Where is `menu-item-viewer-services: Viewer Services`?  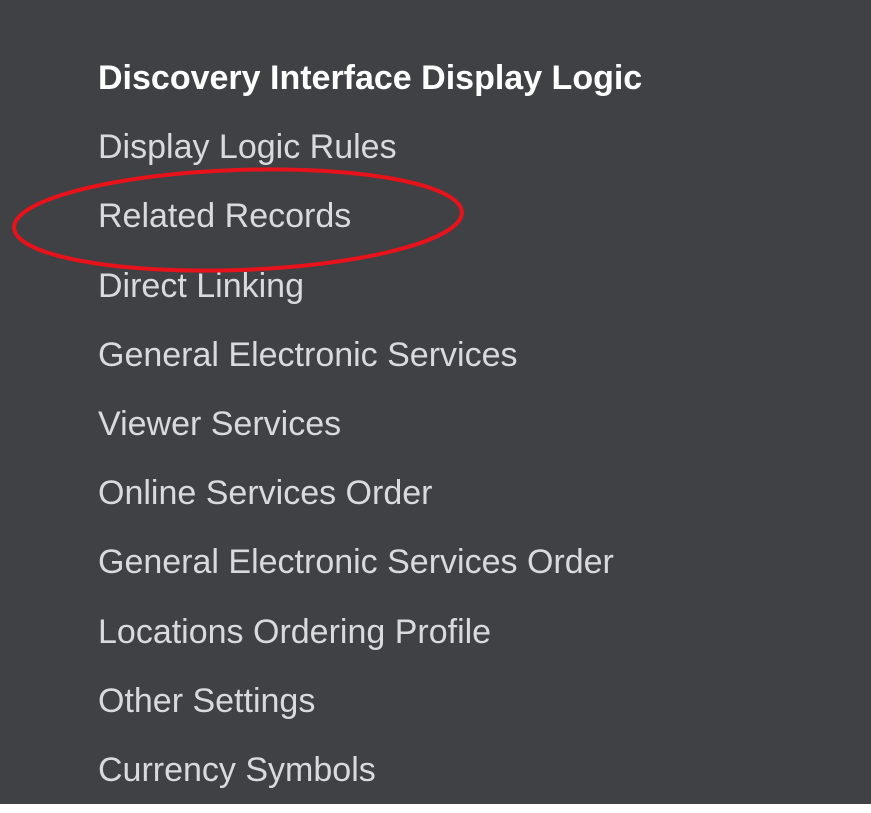
menu-item-viewer-services: Viewer Services is located at coordinates (370, 432).